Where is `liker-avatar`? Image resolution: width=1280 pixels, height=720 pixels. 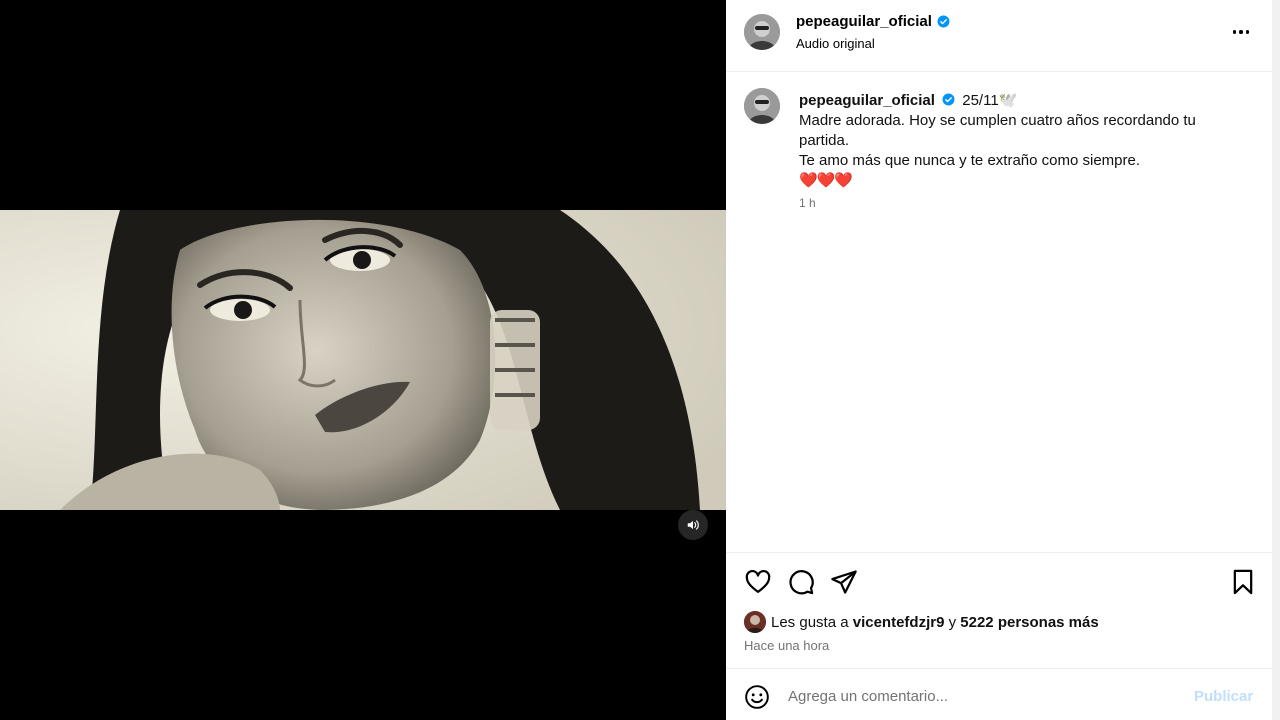
liker-avatar is located at coordinates (755, 622).